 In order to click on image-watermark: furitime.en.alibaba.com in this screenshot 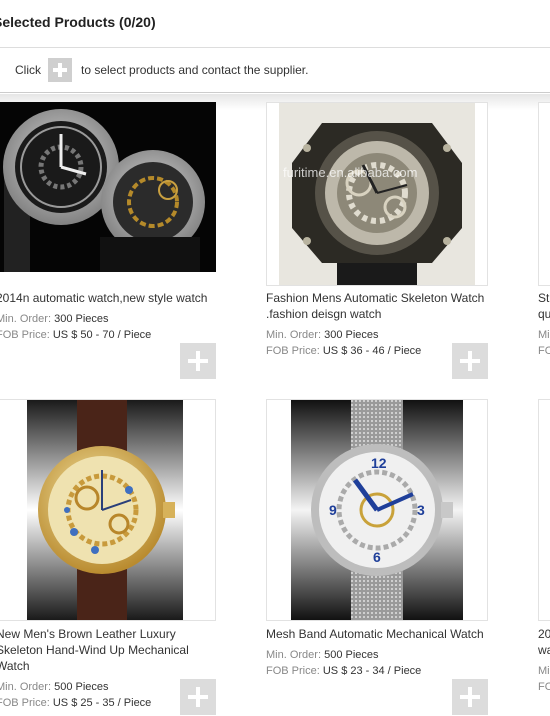, I will do `click(350, 172)`.